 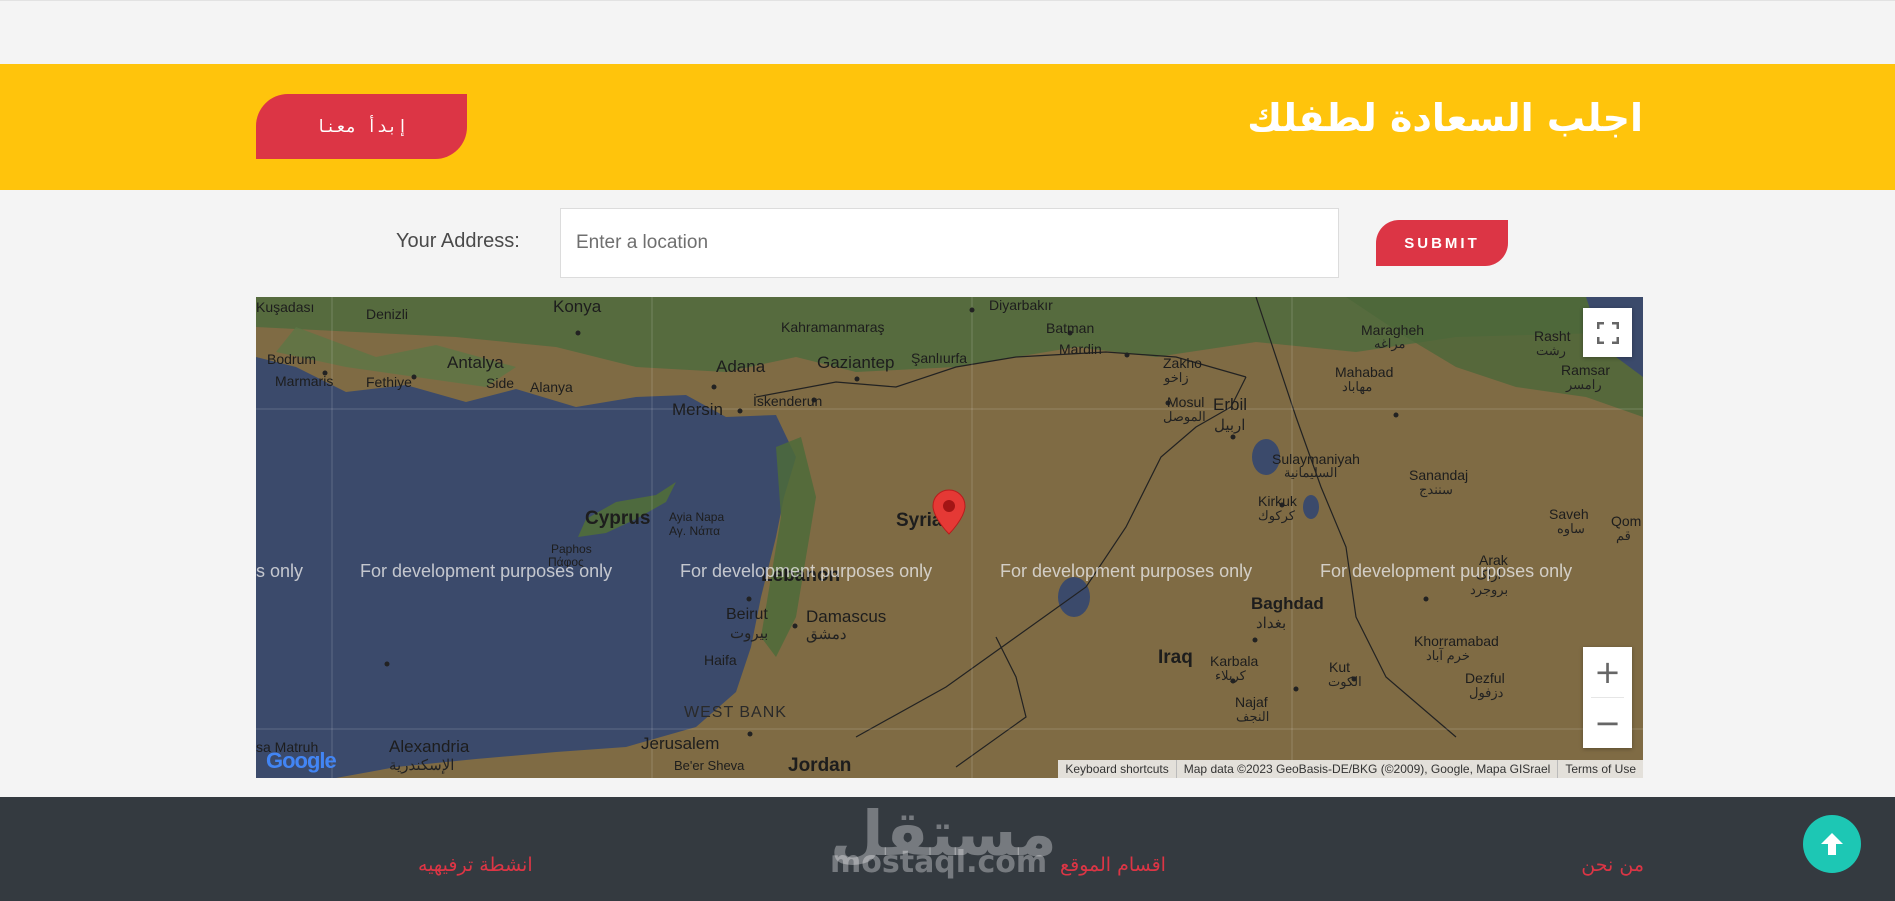 I want to click on address-form: Your Address: SUBMIT, so click(x=947, y=243).